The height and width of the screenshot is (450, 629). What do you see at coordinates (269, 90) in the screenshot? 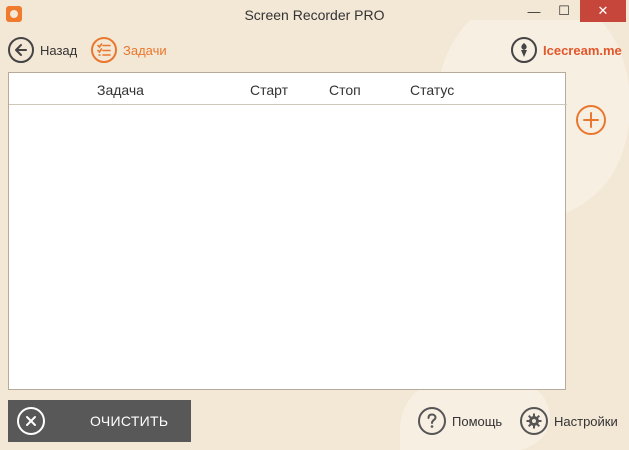
I see `column-header-start: Старт` at bounding box center [269, 90].